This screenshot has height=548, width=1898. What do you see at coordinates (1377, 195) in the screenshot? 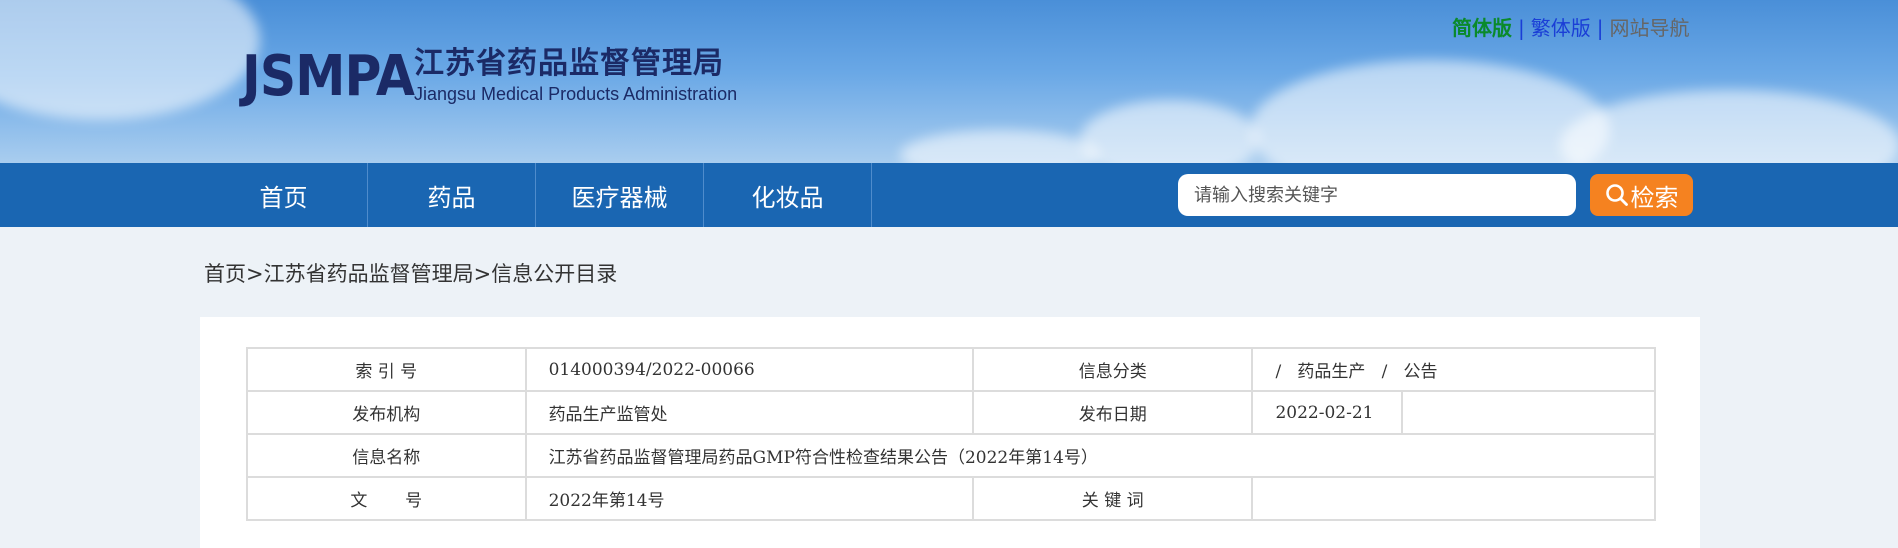
I see `search-input` at bounding box center [1377, 195].